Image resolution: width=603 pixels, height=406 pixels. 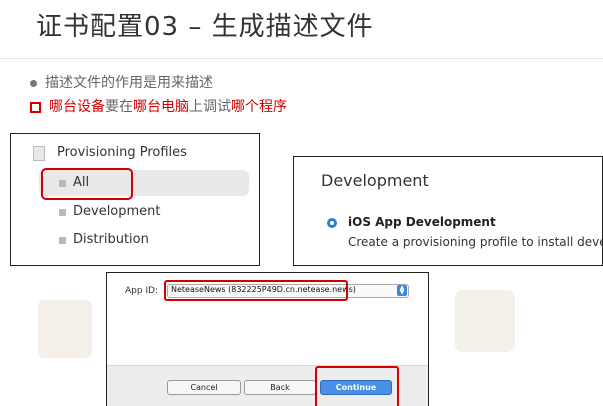 What do you see at coordinates (422, 222) in the screenshot?
I see `ios-app-development-label: iOS App Development` at bounding box center [422, 222].